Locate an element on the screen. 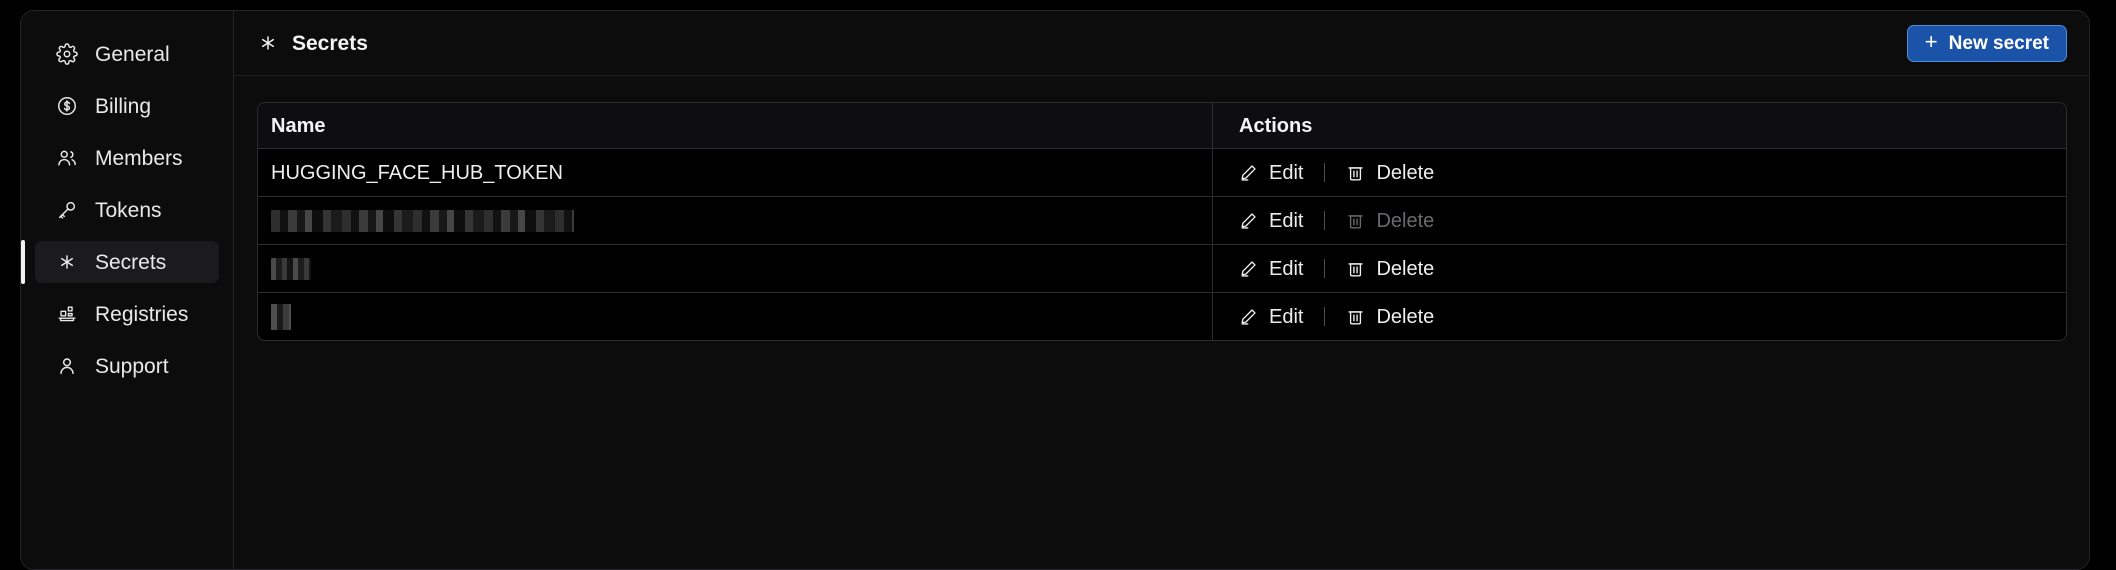 This screenshot has width=2116, height=570. secret-name: HUGGING_FACE_HUB_TOKEN is located at coordinates (417, 172).